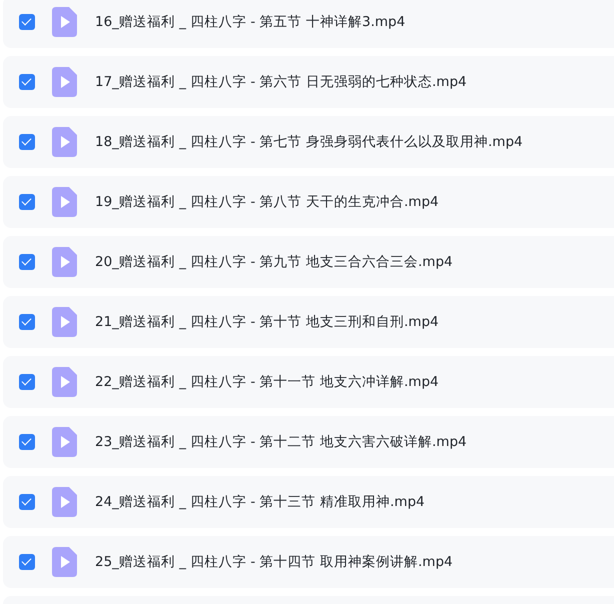 This screenshot has width=614, height=604. I want to click on file-row: 23_赠送福利 _ 四柱八字 - 第十二节 地支六害六破详解.mp4, so click(308, 442).